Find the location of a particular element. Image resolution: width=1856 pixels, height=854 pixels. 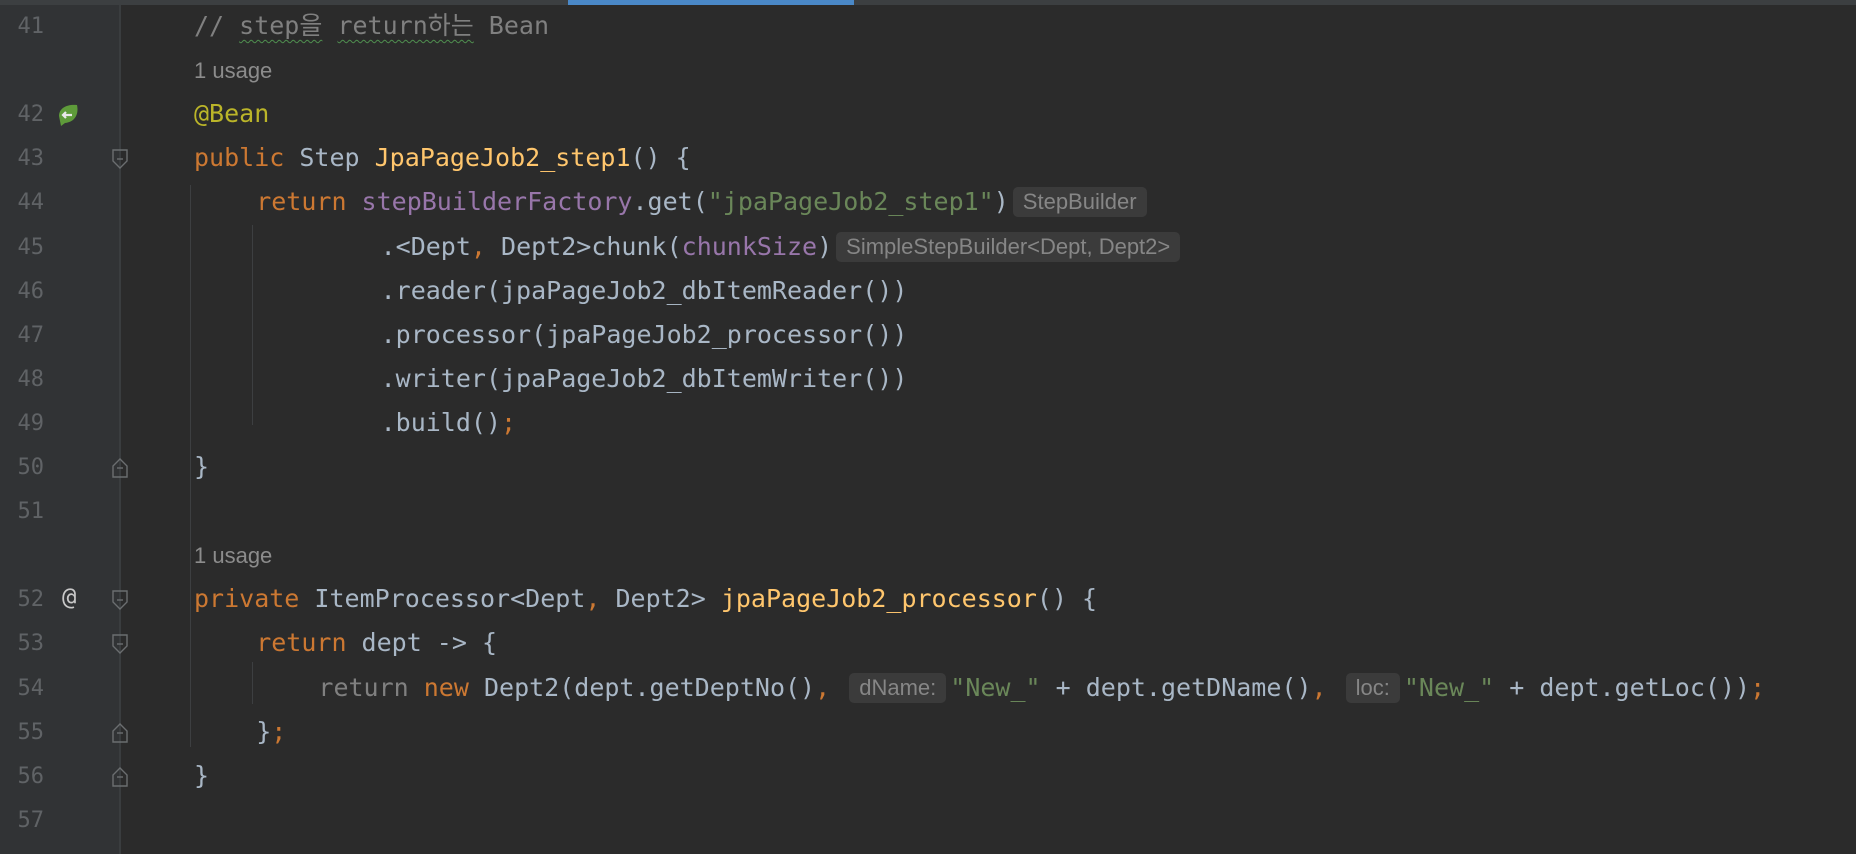

code-line: 46 .reader(jpaPageJob2_dbItemReader()) is located at coordinates (928, 292).